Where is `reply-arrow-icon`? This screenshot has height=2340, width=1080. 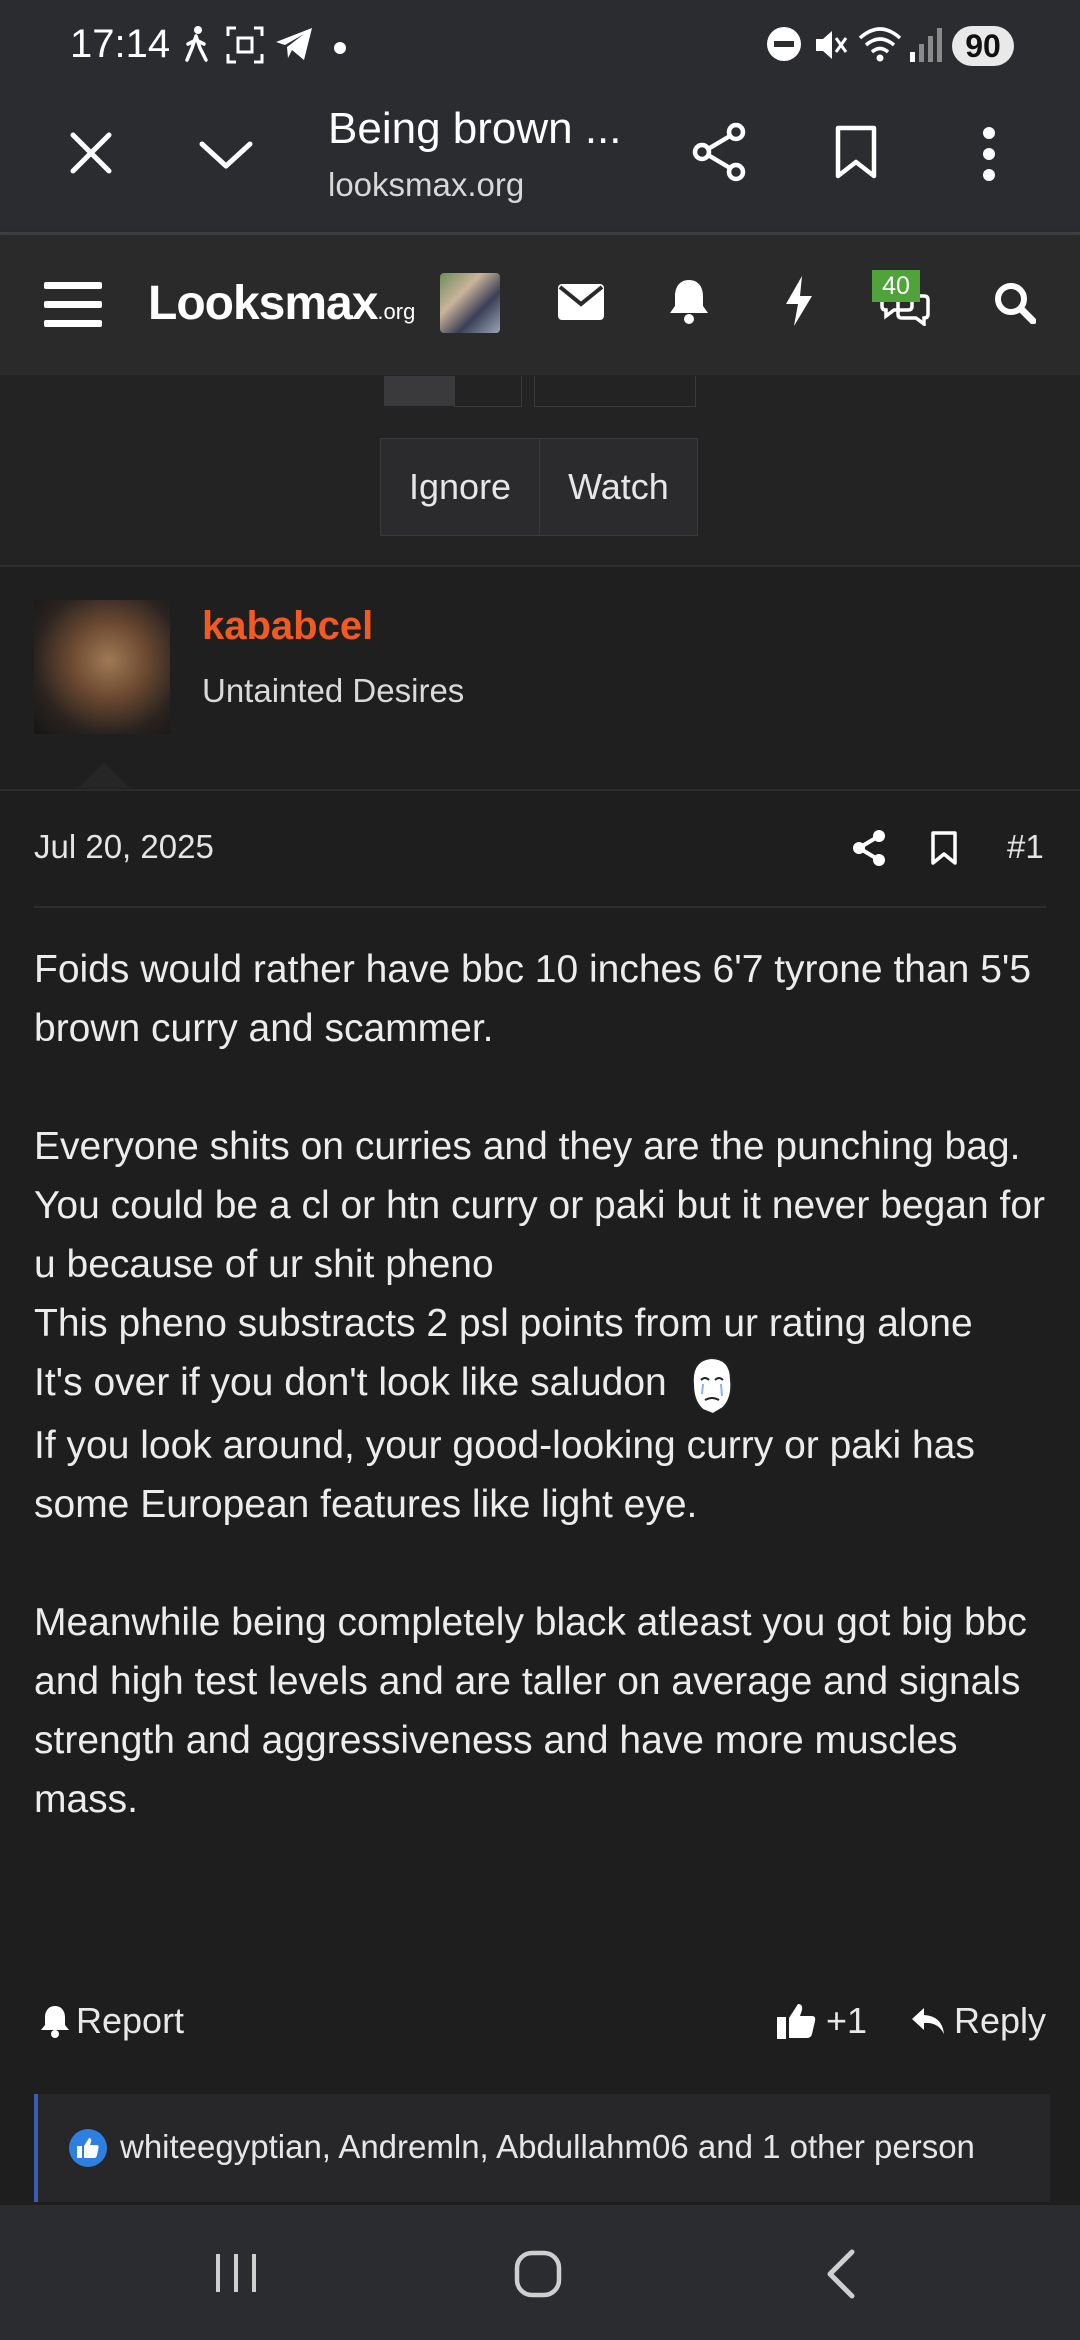
reply-arrow-icon is located at coordinates (928, 2021).